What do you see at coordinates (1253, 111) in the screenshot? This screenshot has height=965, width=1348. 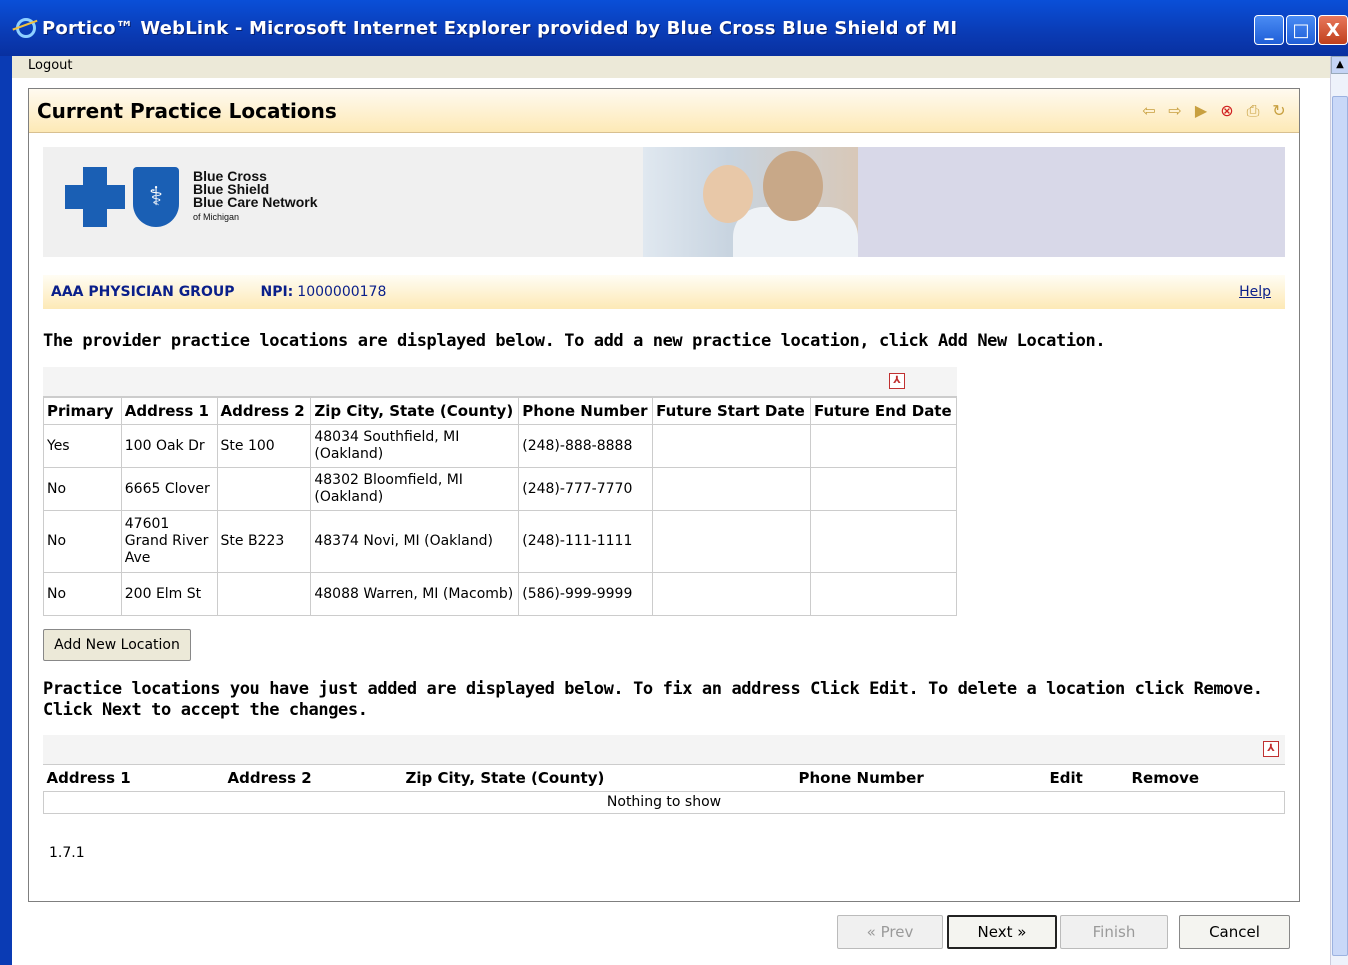 I see `print-icon: ⎙` at bounding box center [1253, 111].